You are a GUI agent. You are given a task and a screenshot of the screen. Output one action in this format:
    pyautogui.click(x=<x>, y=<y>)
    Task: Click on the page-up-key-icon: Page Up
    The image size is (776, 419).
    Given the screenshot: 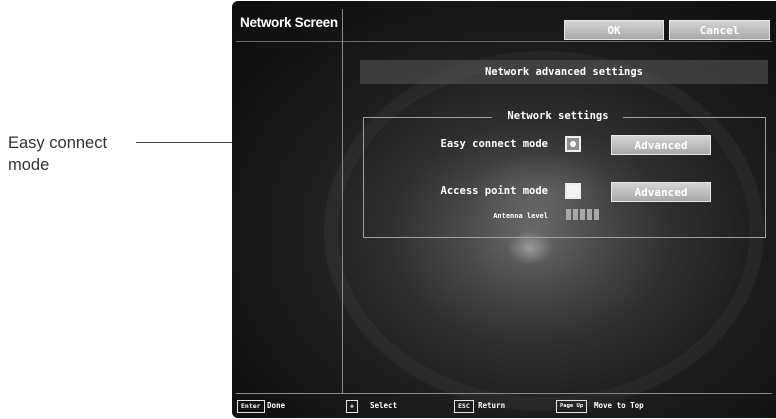 What is the action you would take?
    pyautogui.click(x=572, y=406)
    